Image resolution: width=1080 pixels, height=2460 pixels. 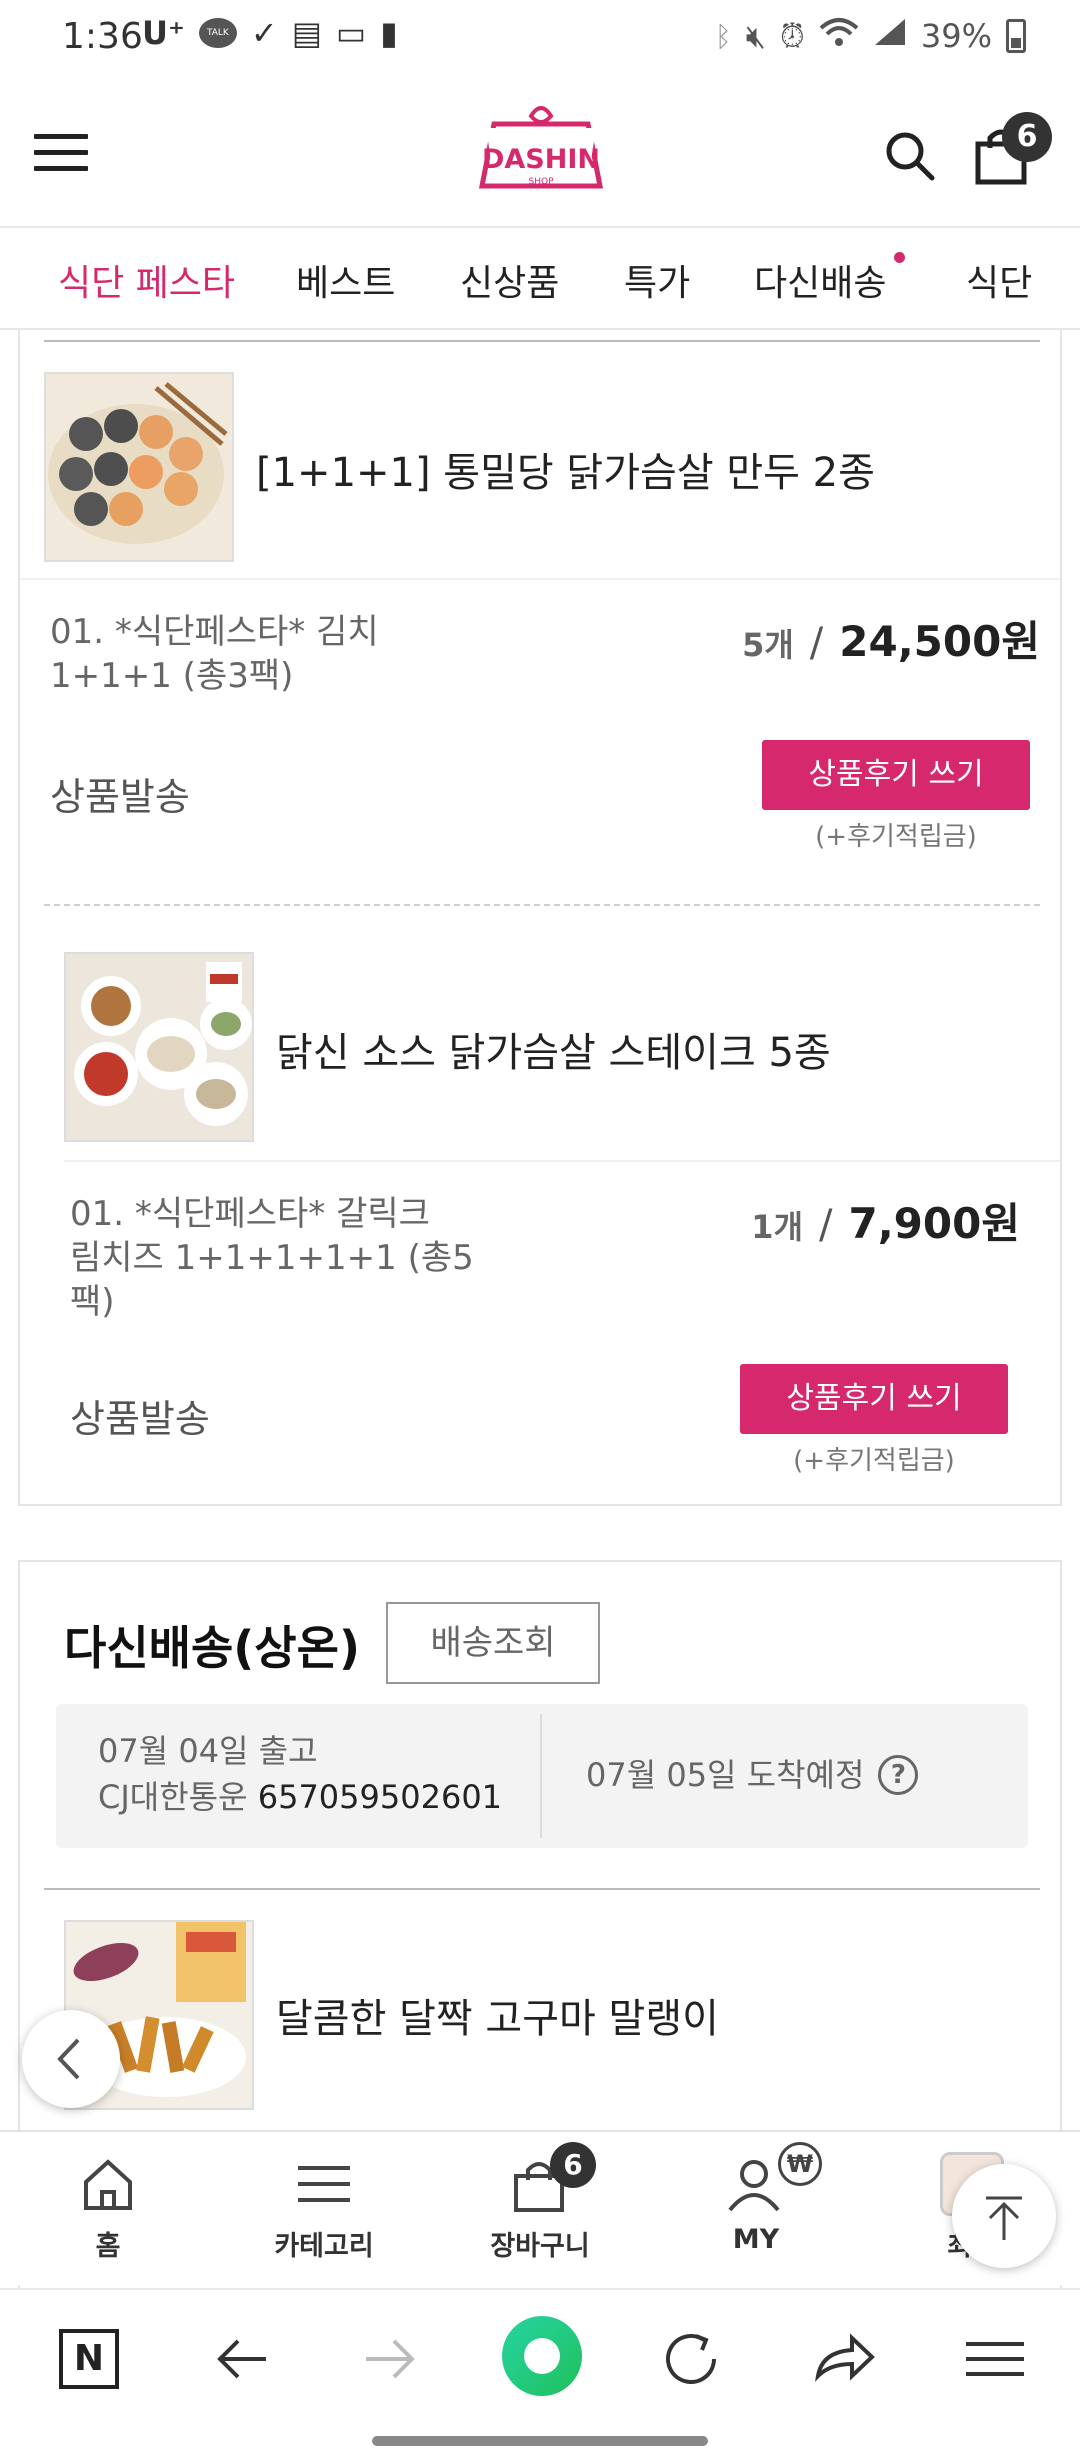 I want to click on battery-percent: 39%, so click(x=956, y=36).